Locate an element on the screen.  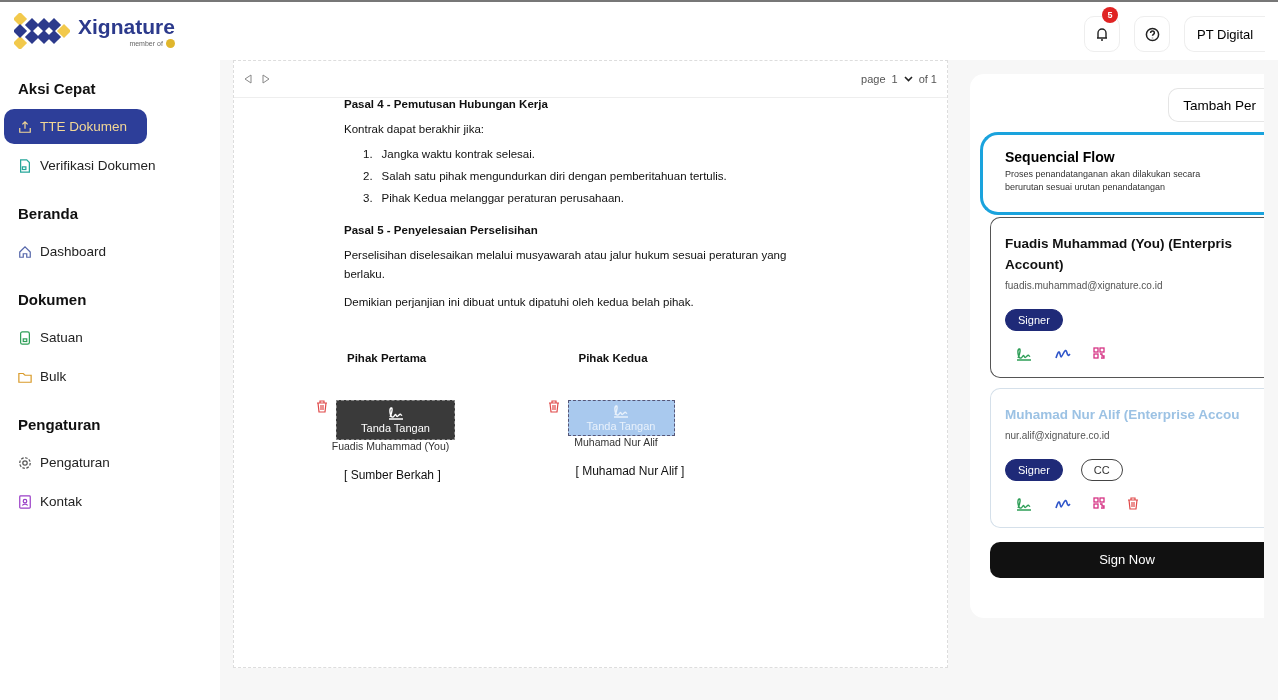
sidebar-item: Bulk is located at coordinates (110, 376).